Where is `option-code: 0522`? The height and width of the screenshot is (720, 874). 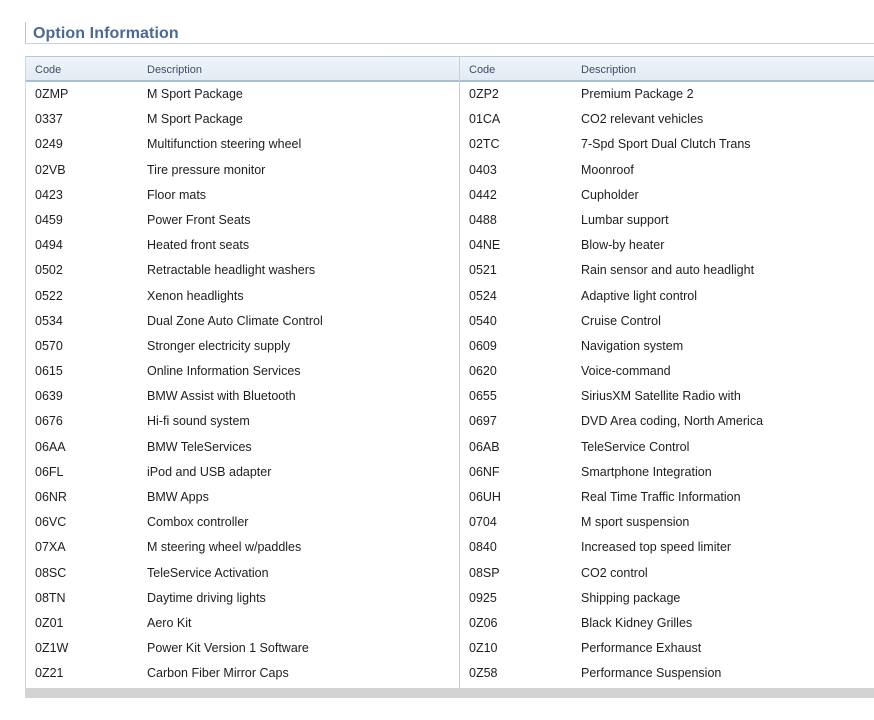
option-code: 0522 is located at coordinates (49, 295).